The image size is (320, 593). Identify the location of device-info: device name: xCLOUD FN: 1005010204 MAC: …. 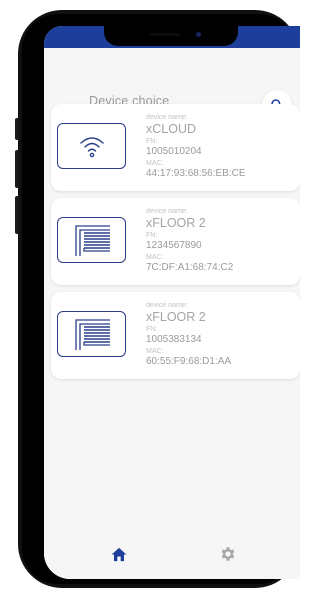
(196, 148).